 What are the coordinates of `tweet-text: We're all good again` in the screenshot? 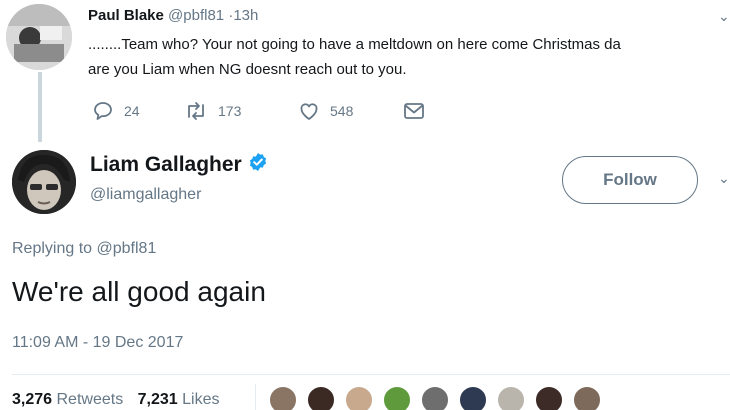 It's located at (139, 291).